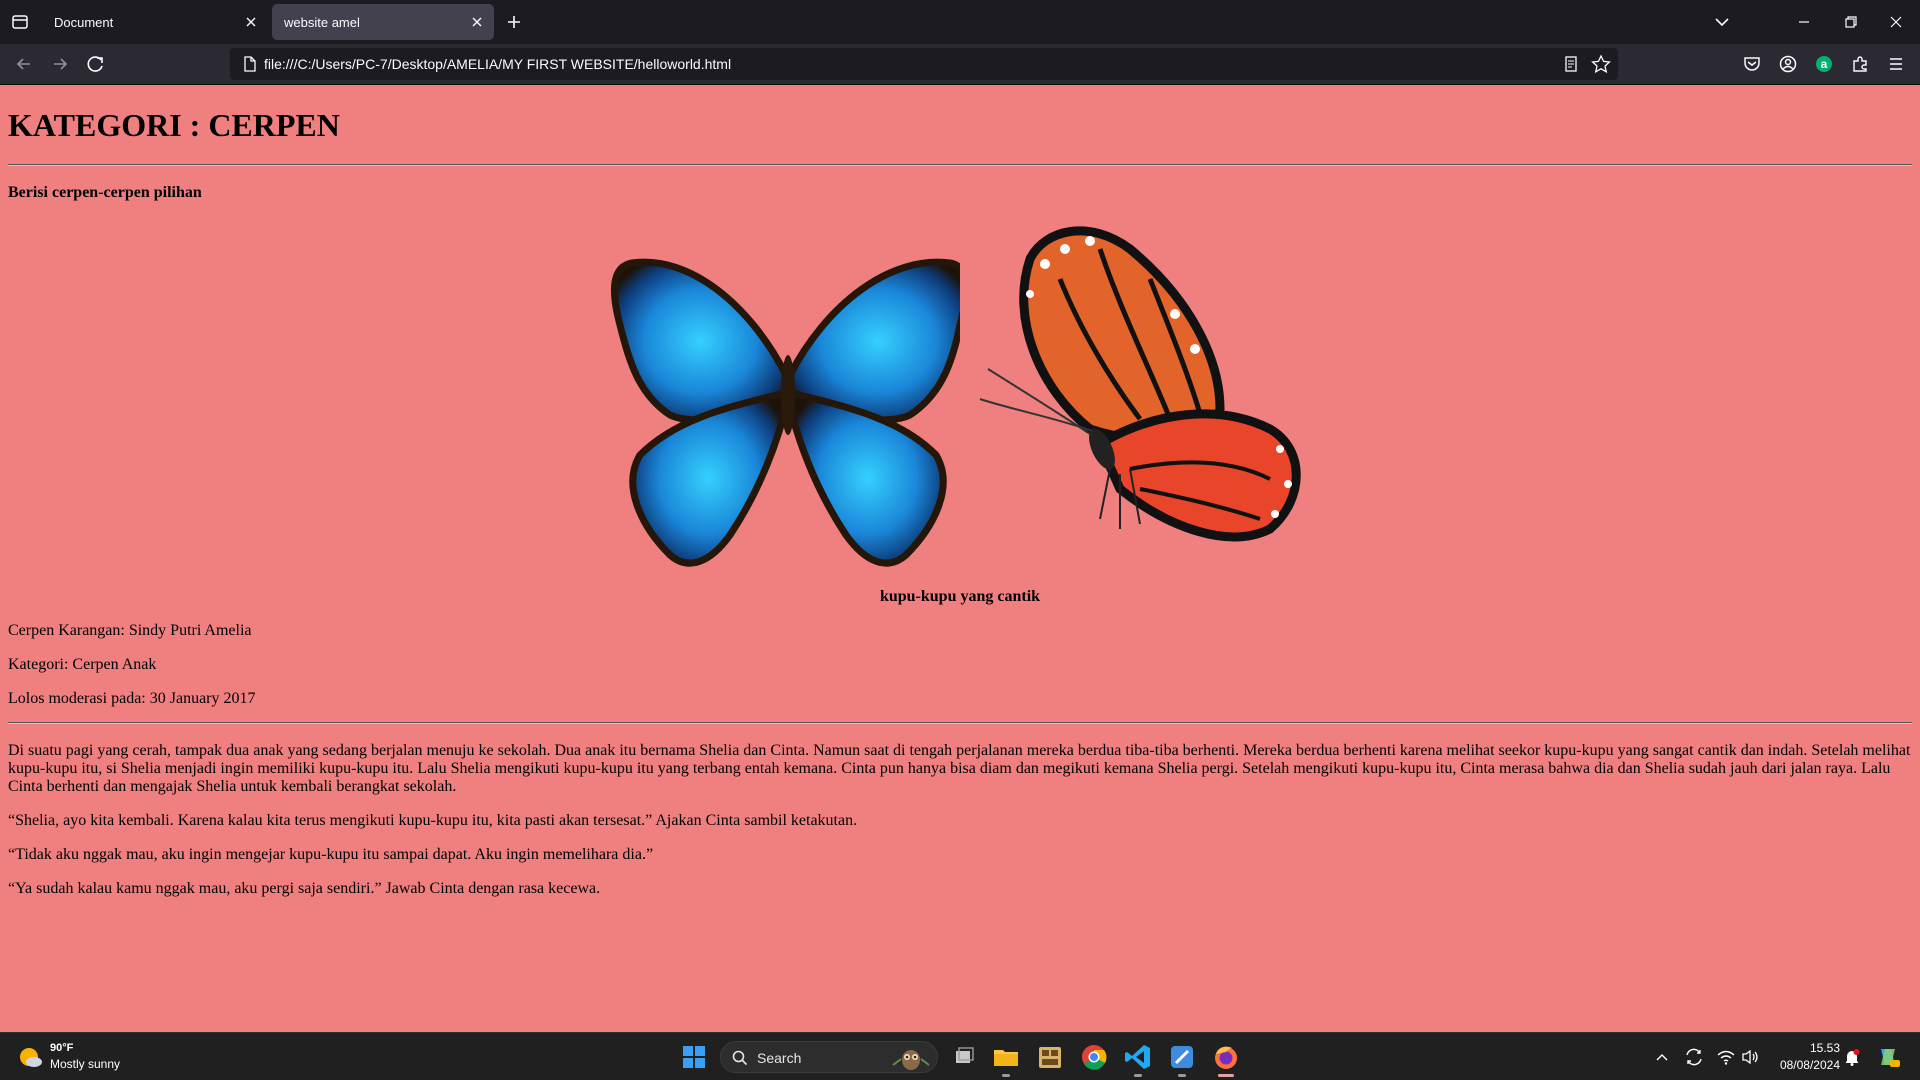 The width and height of the screenshot is (1920, 1080). I want to click on hamburger-menu-icon, so click(1896, 64).